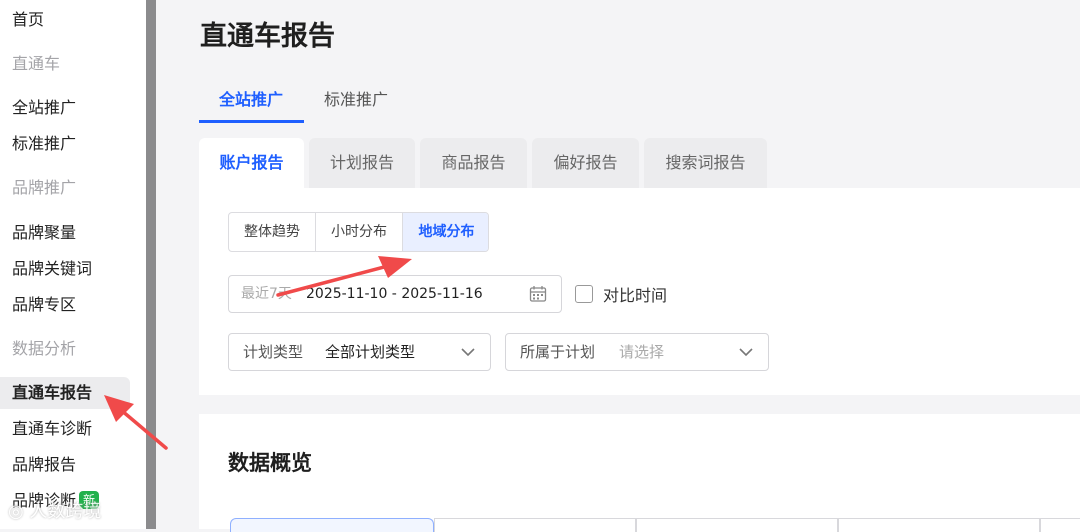  What do you see at coordinates (558, 352) in the screenshot?
I see `select-label: 所属于计划` at bounding box center [558, 352].